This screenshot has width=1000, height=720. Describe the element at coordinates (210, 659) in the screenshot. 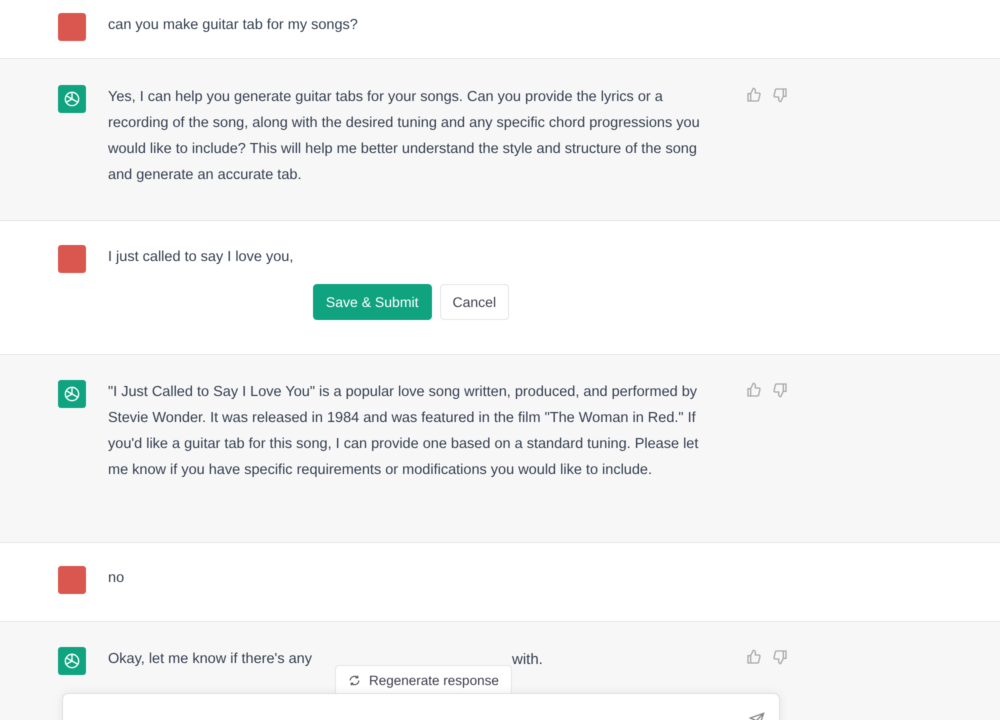

I see `message-text: Okay, let me know if there's any` at that location.